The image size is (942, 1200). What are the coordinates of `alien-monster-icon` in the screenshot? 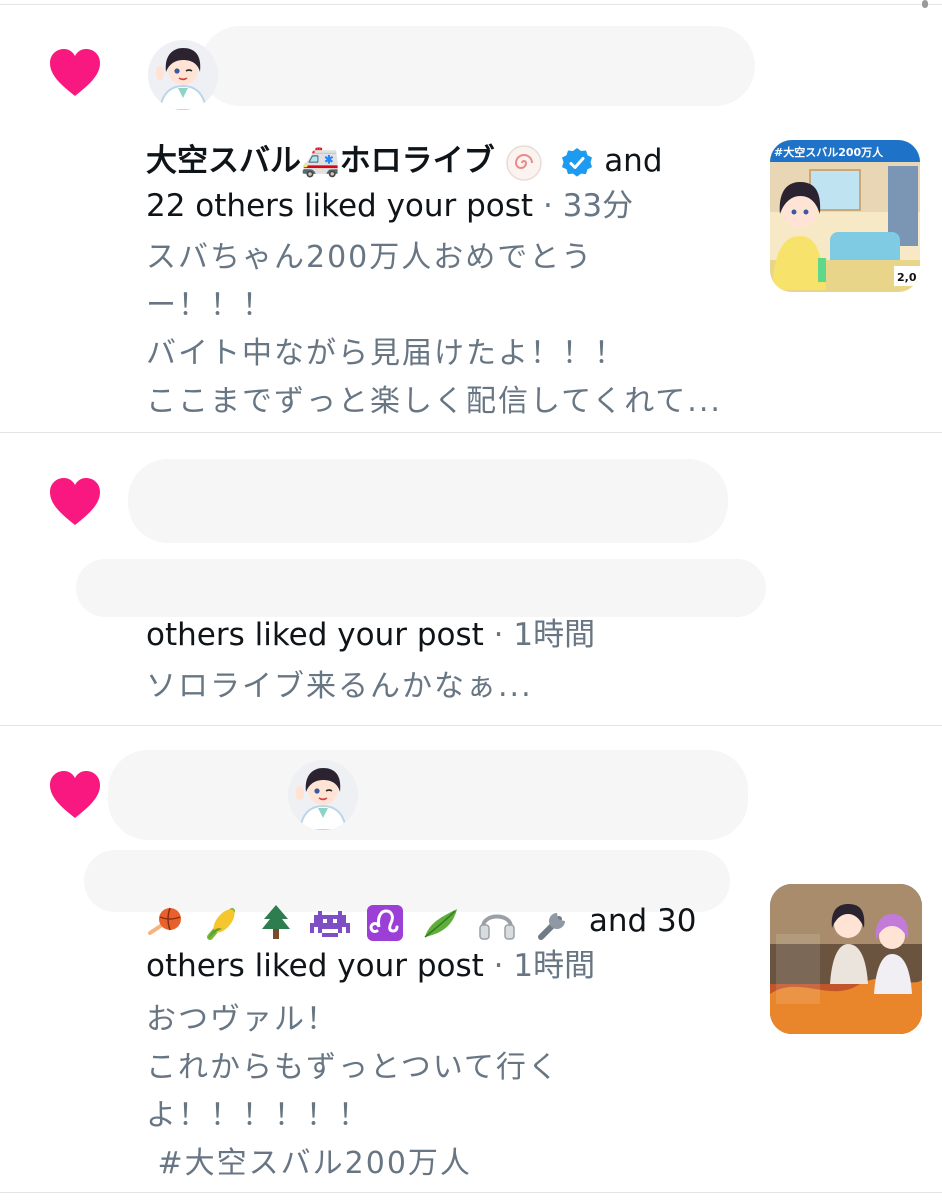 It's located at (329, 923).